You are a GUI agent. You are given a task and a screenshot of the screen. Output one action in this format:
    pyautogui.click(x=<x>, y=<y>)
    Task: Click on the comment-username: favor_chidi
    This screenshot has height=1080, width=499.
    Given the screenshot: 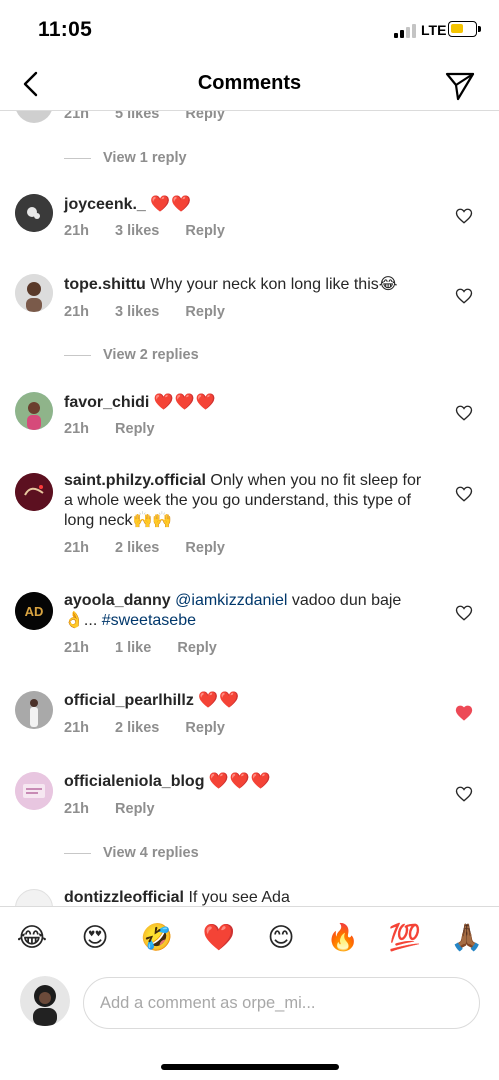 What is the action you would take?
    pyautogui.click(x=106, y=402)
    